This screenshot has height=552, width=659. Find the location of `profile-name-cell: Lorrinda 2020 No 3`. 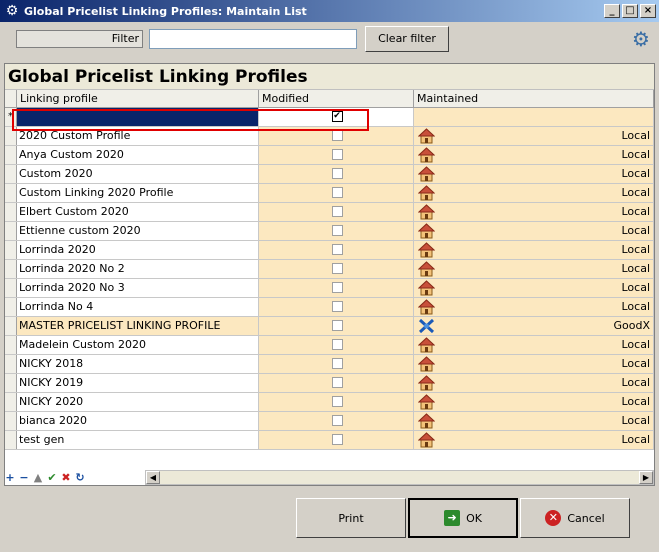

profile-name-cell: Lorrinda 2020 No 3 is located at coordinates (138, 288).